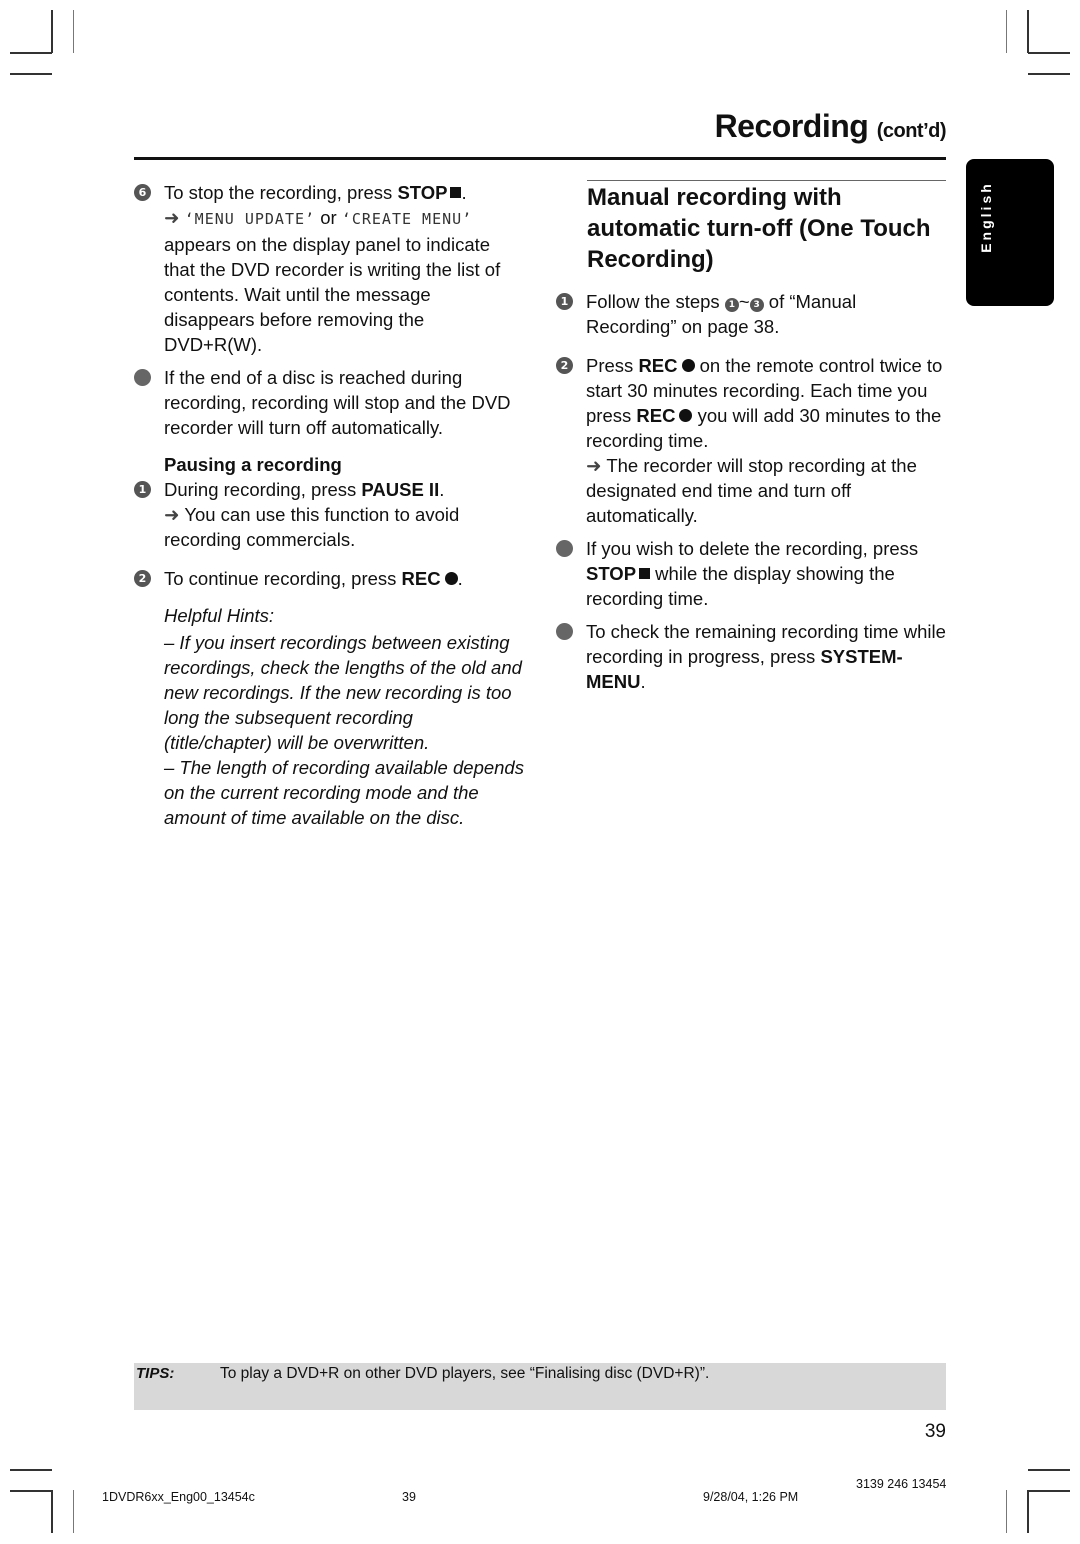 The image size is (1080, 1544). Describe the element at coordinates (731, 305) in the screenshot. I see `step-reference-icon: 1` at that location.